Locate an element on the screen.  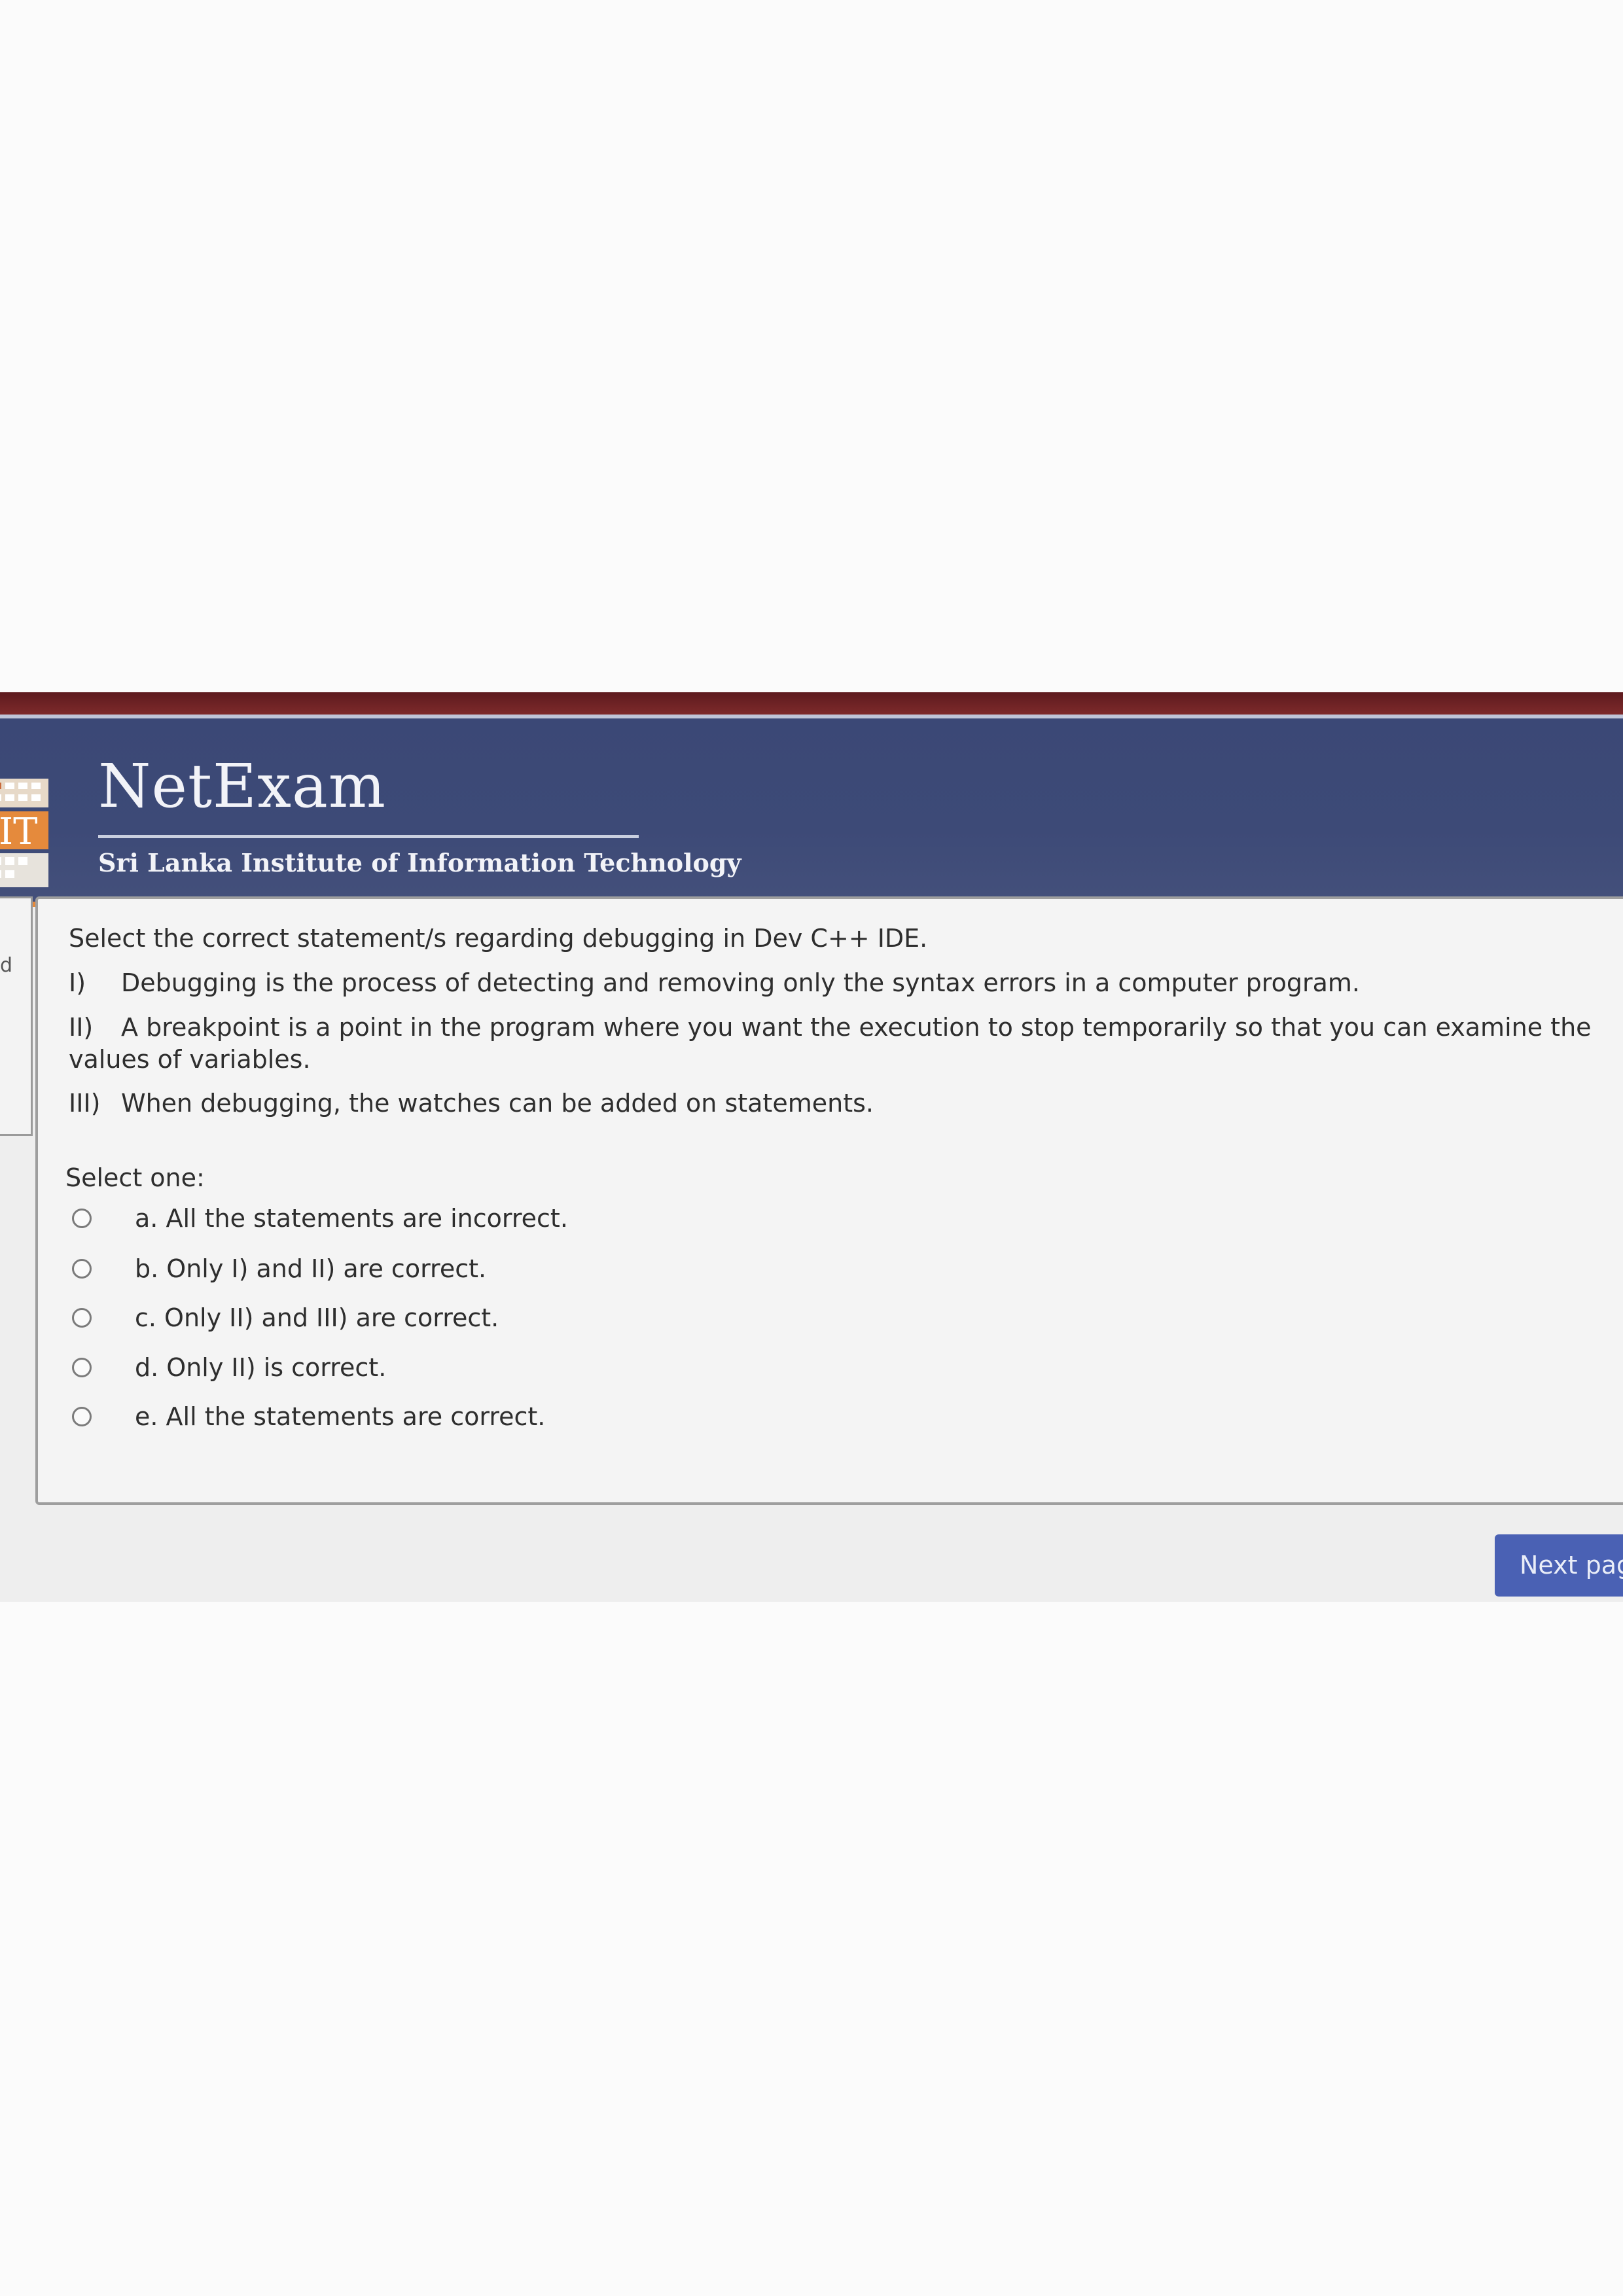
next-page-button: Next page is located at coordinates (1559, 1566).